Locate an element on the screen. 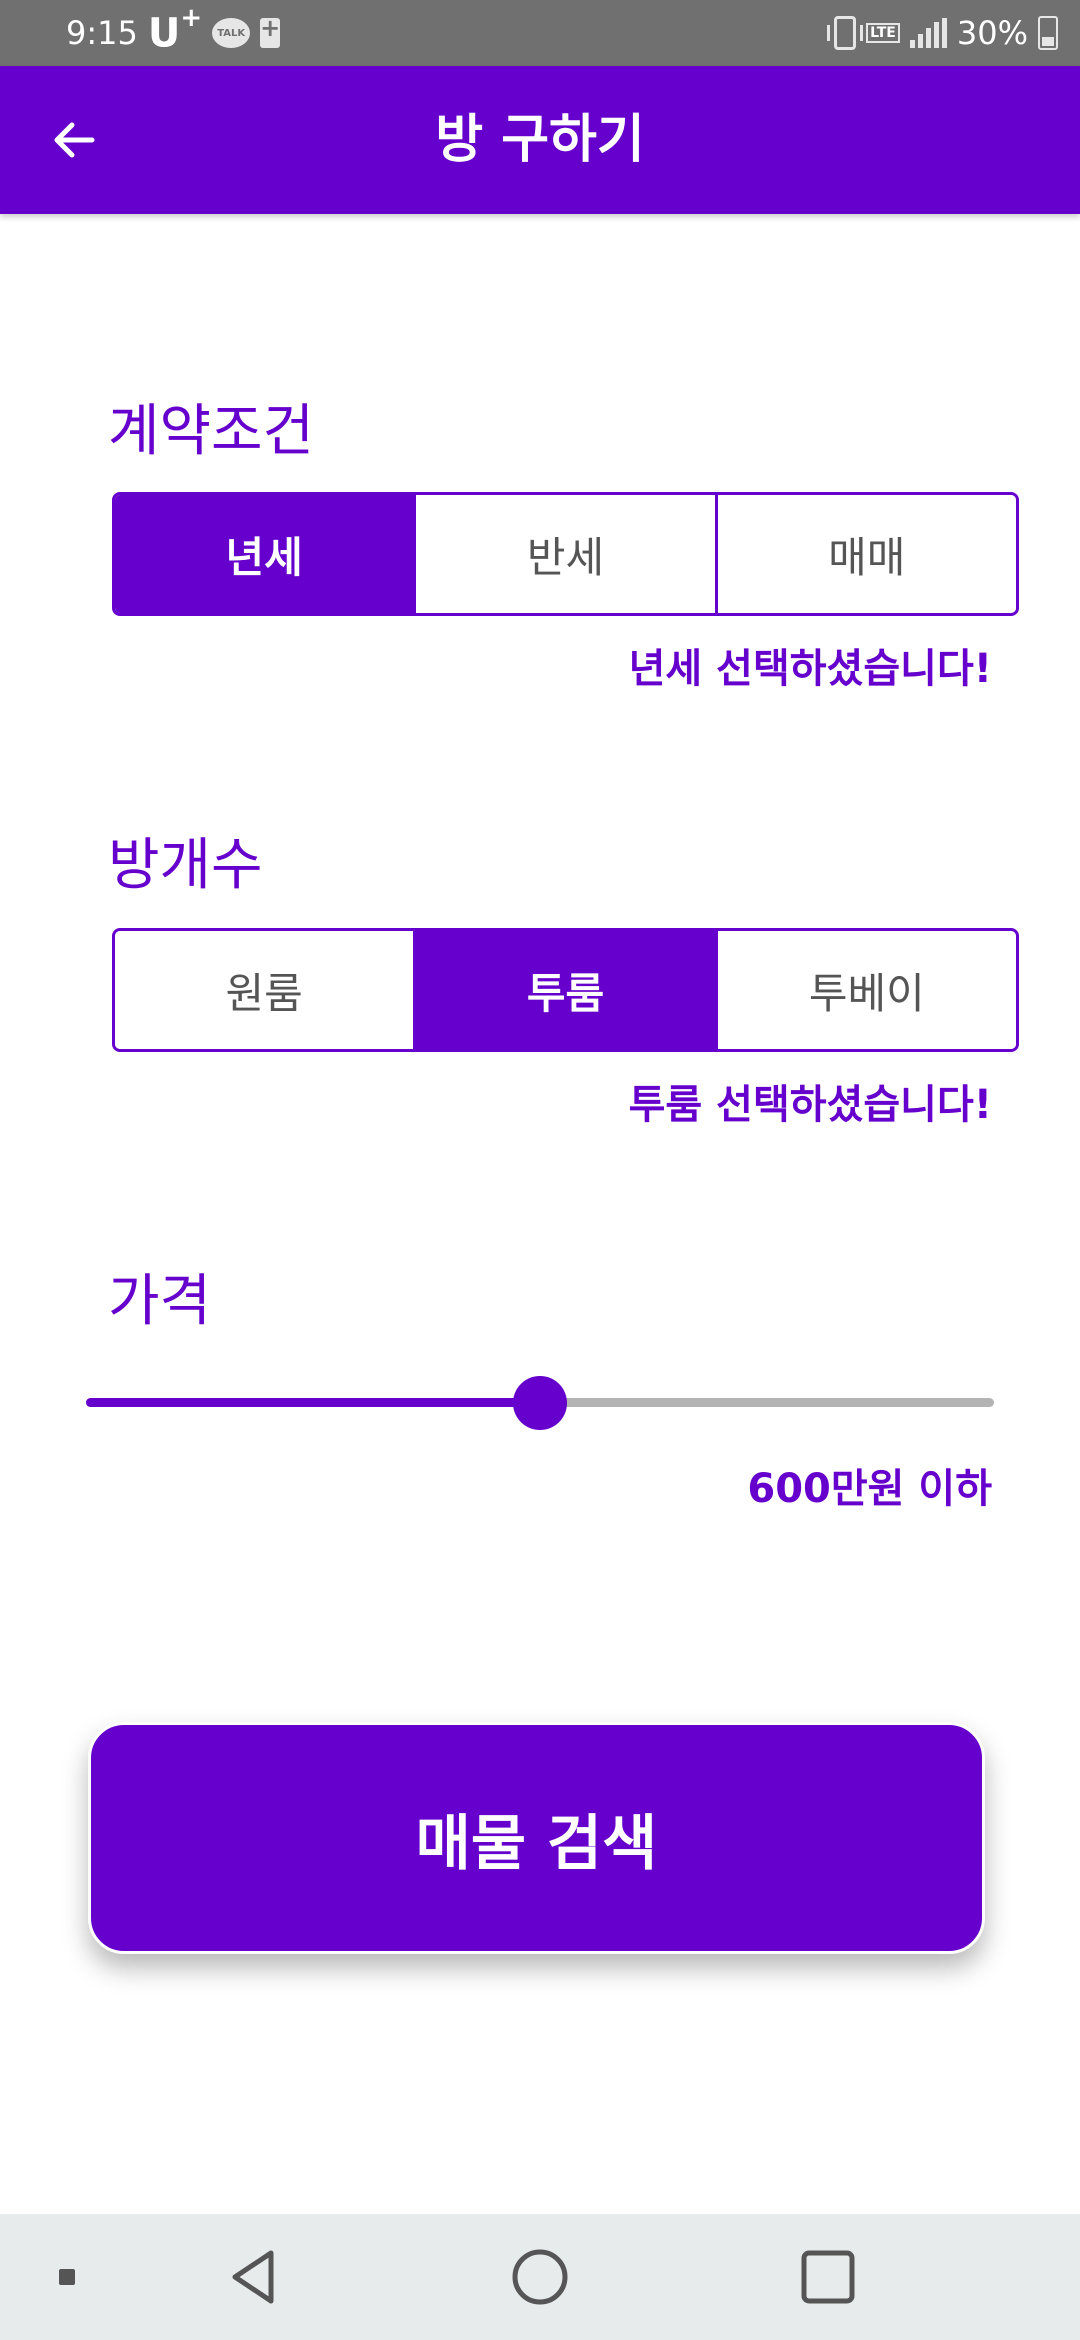 The width and height of the screenshot is (1080, 2340). battery-percent: 30% is located at coordinates (992, 33).